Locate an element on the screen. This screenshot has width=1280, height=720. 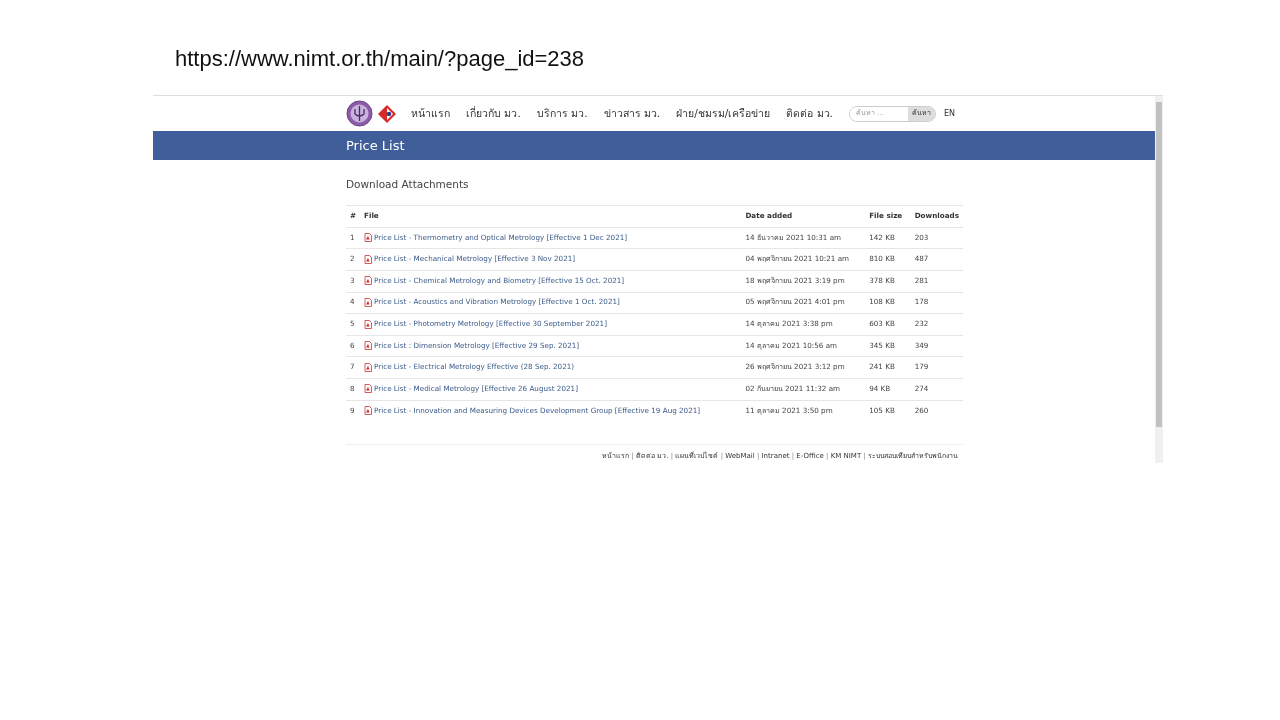
slide-caption: https://www.nimt.or.th/main/?page_id=238 is located at coordinates (380, 59).